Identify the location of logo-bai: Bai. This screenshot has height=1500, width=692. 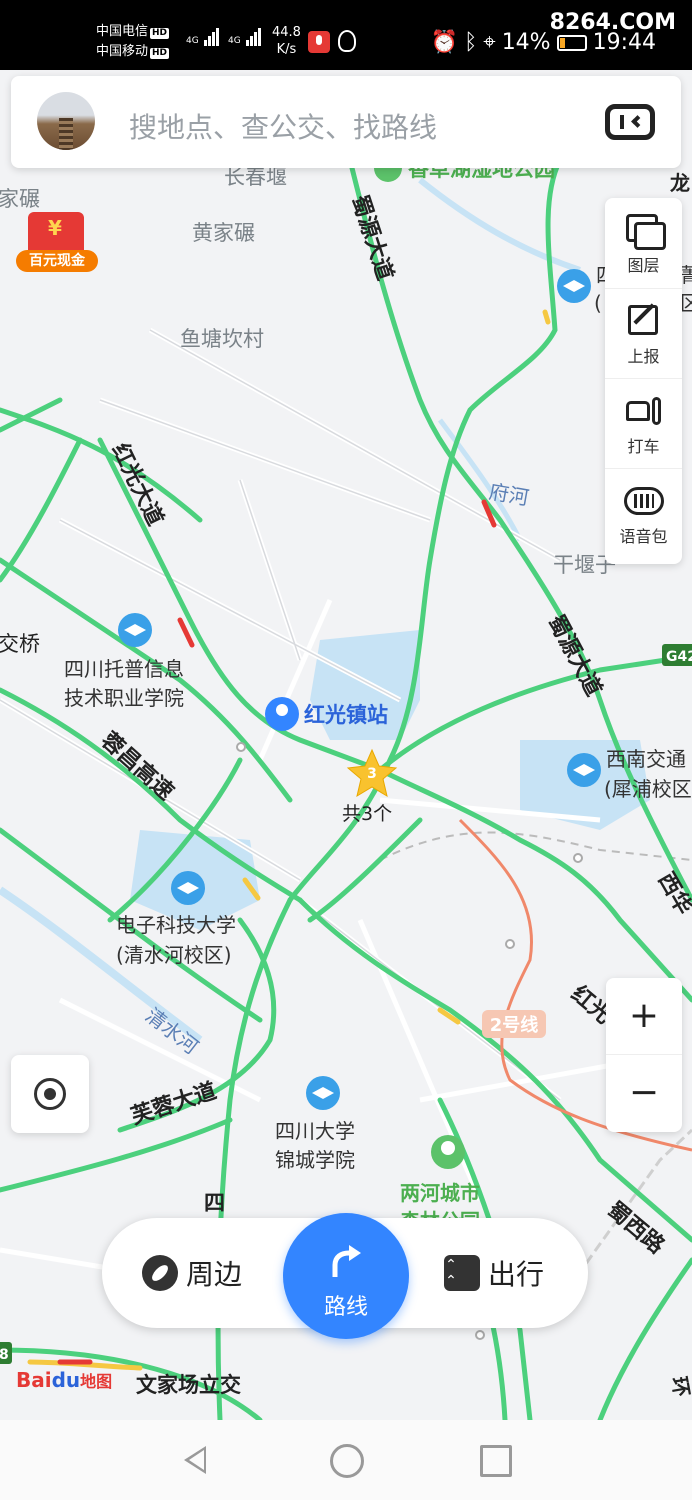
(34, 1380).